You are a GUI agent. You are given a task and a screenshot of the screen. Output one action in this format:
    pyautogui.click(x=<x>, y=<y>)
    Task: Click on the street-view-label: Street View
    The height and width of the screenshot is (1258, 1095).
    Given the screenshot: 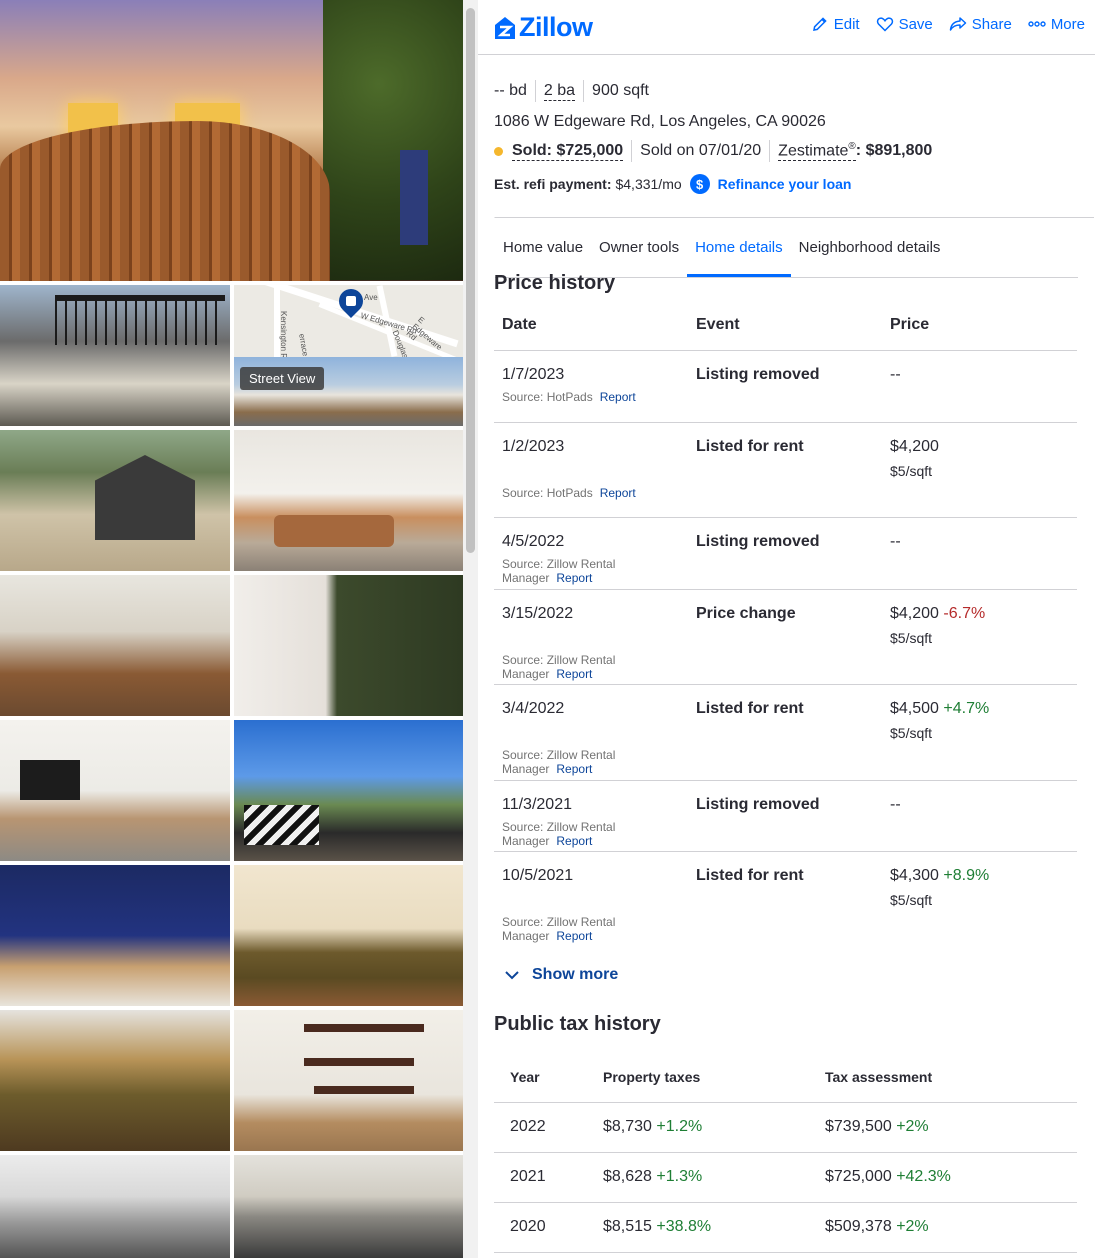 What is the action you would take?
    pyautogui.click(x=282, y=378)
    